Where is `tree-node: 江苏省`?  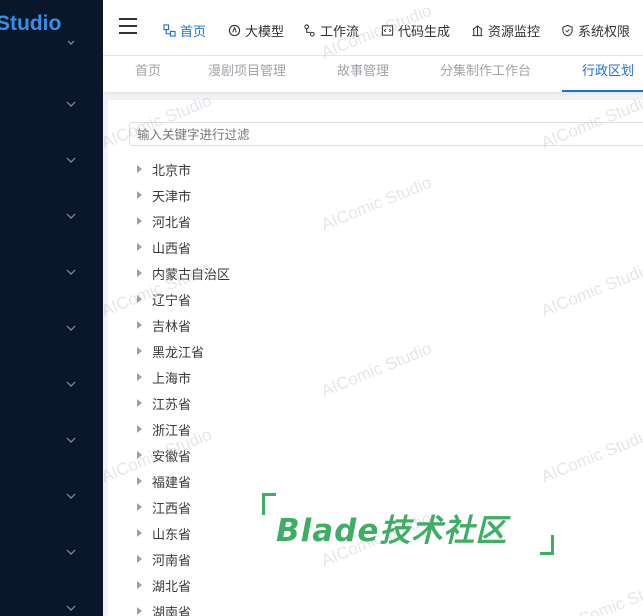 tree-node: 江苏省 is located at coordinates (164, 403).